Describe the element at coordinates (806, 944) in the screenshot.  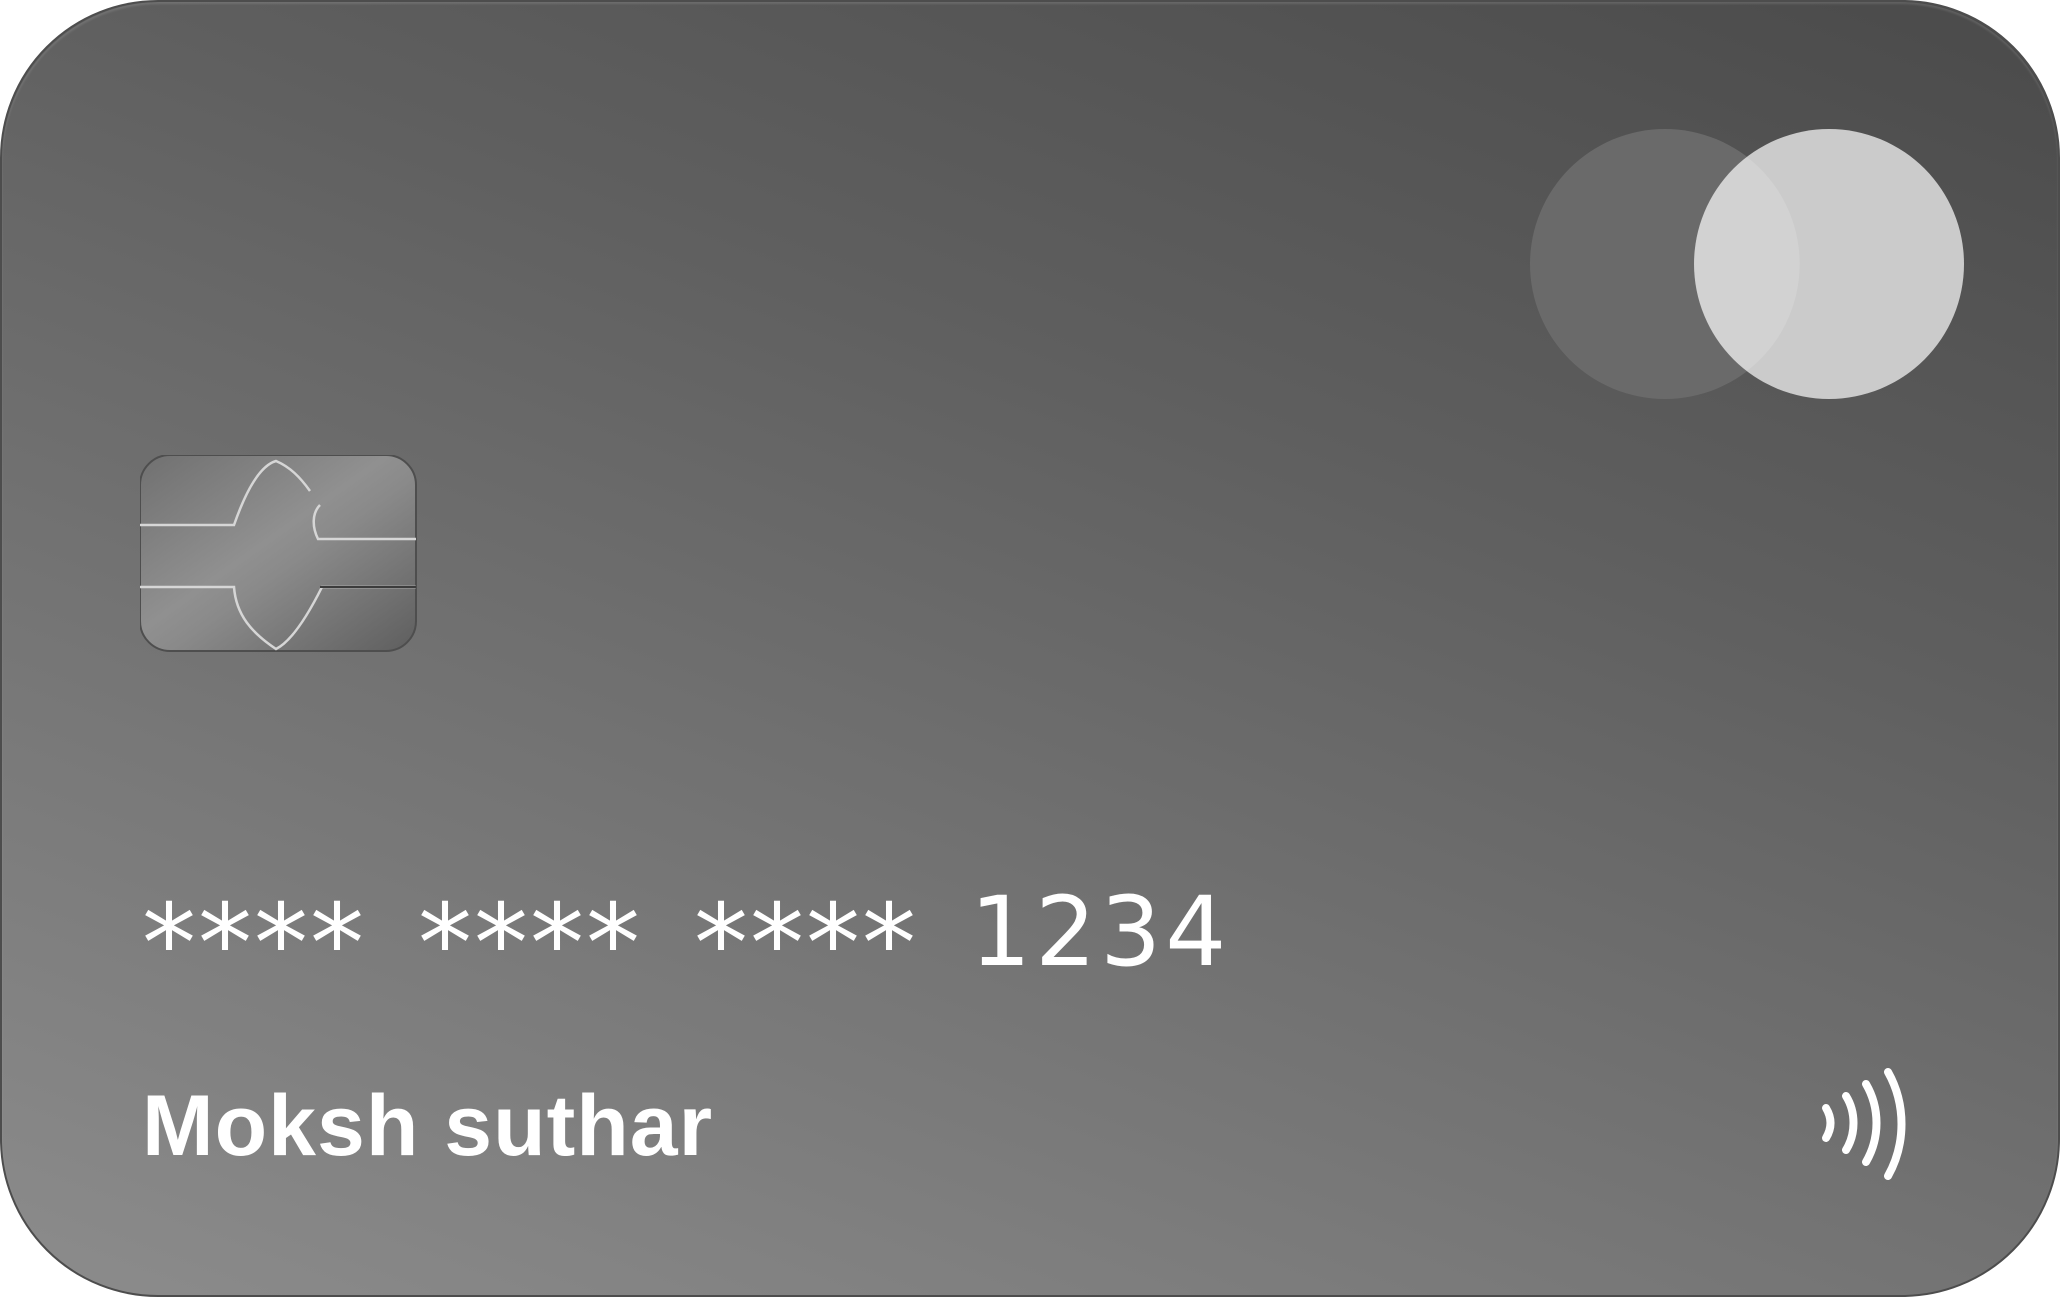
I see `card-number-group-3: ****` at that location.